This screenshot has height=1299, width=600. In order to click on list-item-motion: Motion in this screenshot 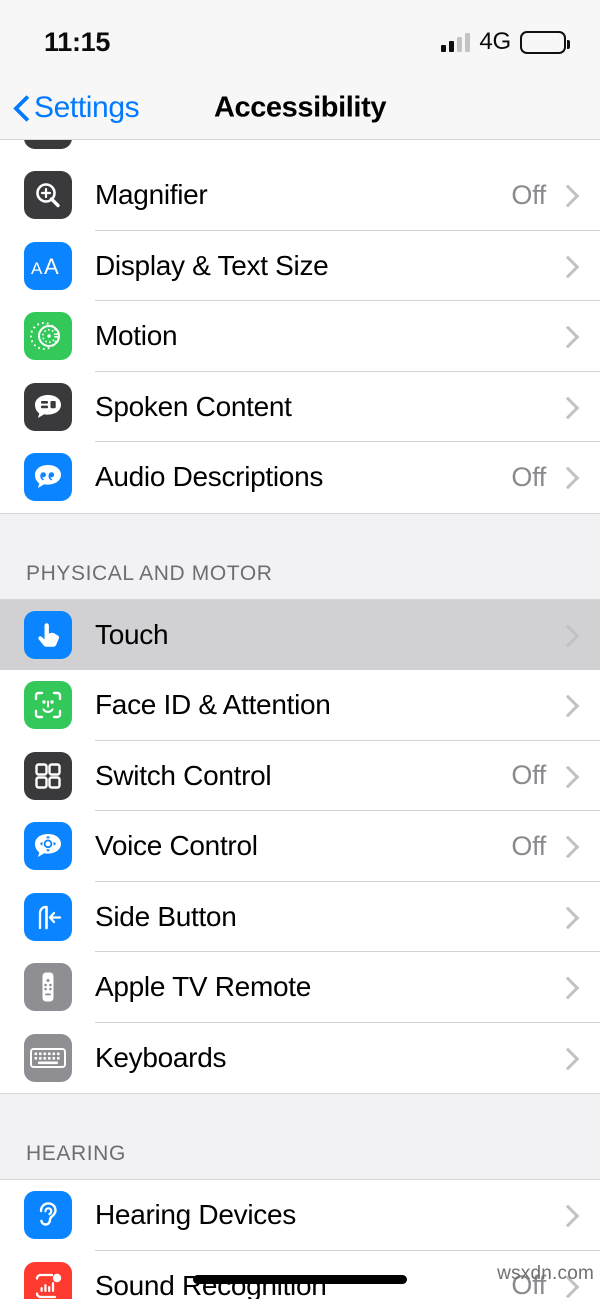, I will do `click(300, 336)`.